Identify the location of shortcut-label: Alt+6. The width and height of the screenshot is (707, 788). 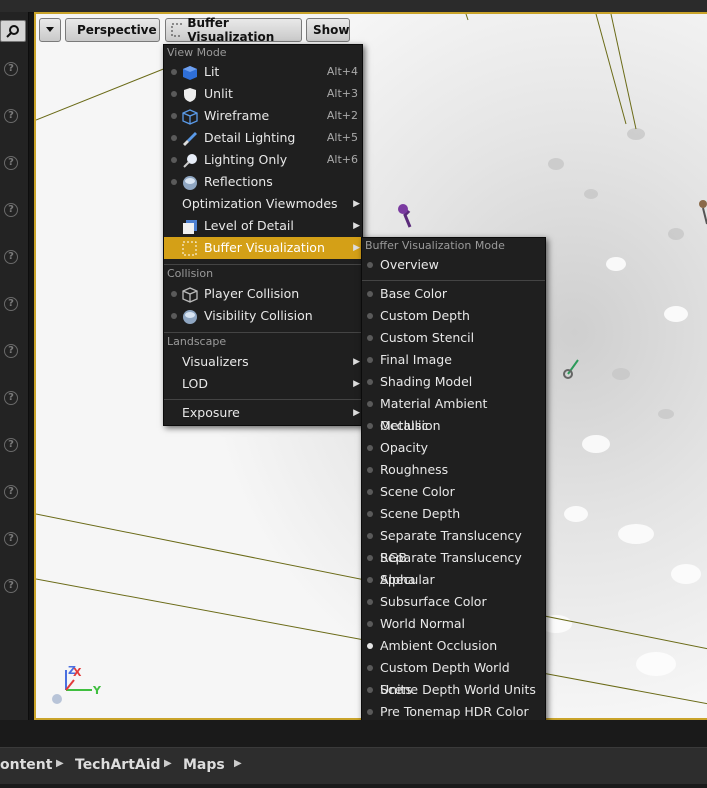
(342, 159).